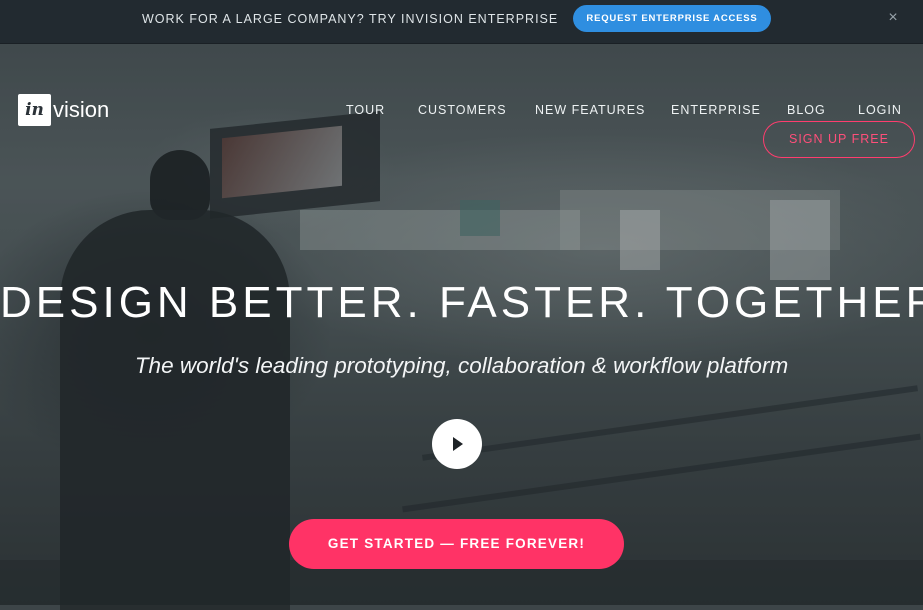 This screenshot has height=610, width=923. I want to click on play-video-button, so click(457, 444).